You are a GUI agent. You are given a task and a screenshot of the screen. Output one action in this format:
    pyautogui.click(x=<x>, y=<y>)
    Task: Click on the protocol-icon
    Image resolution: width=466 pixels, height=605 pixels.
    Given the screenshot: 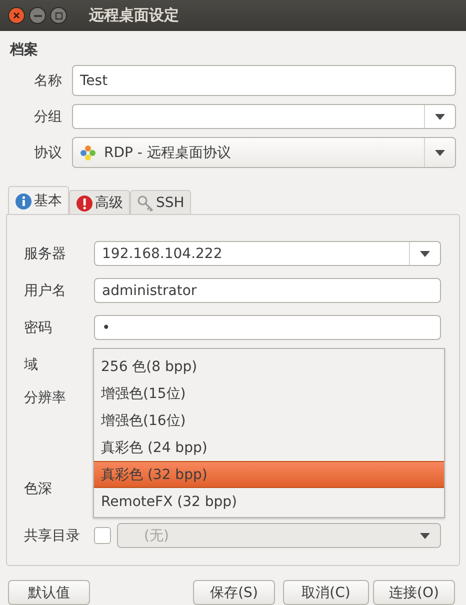 What is the action you would take?
    pyautogui.click(x=88, y=152)
    